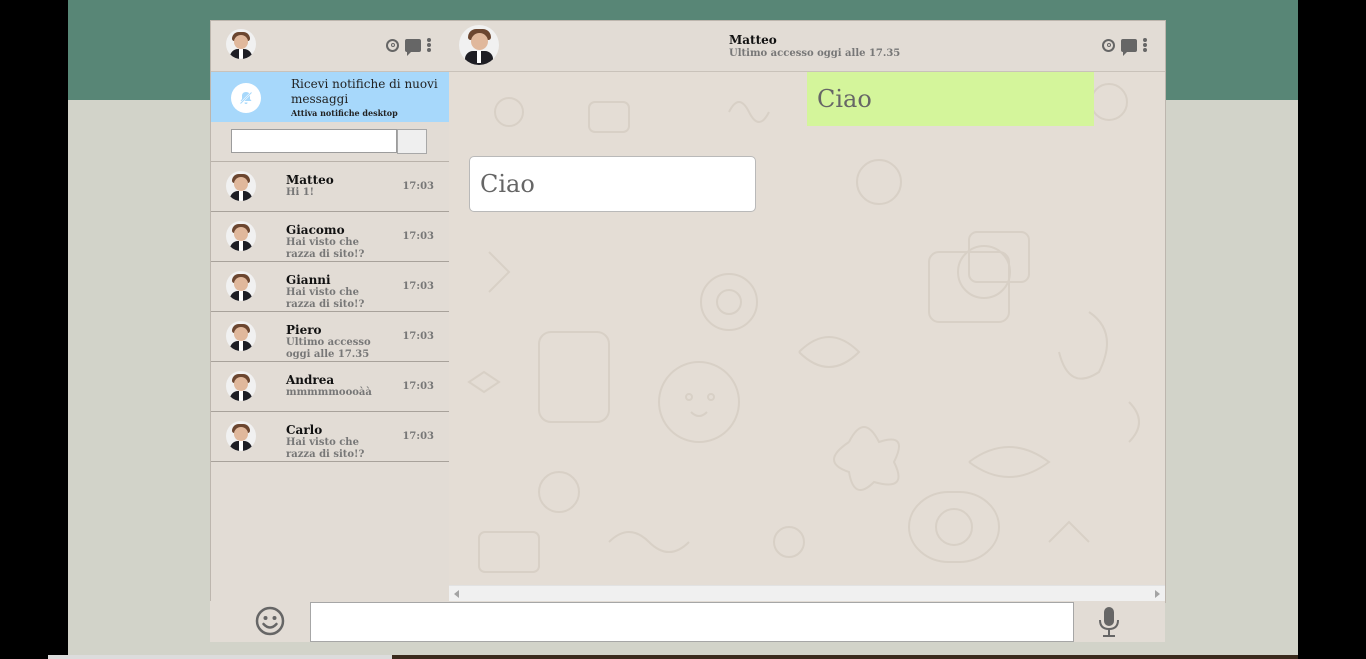  Describe the element at coordinates (364, 91) in the screenshot. I see `notification-title: Ricevi notifiche di nuovi messaggi` at that location.